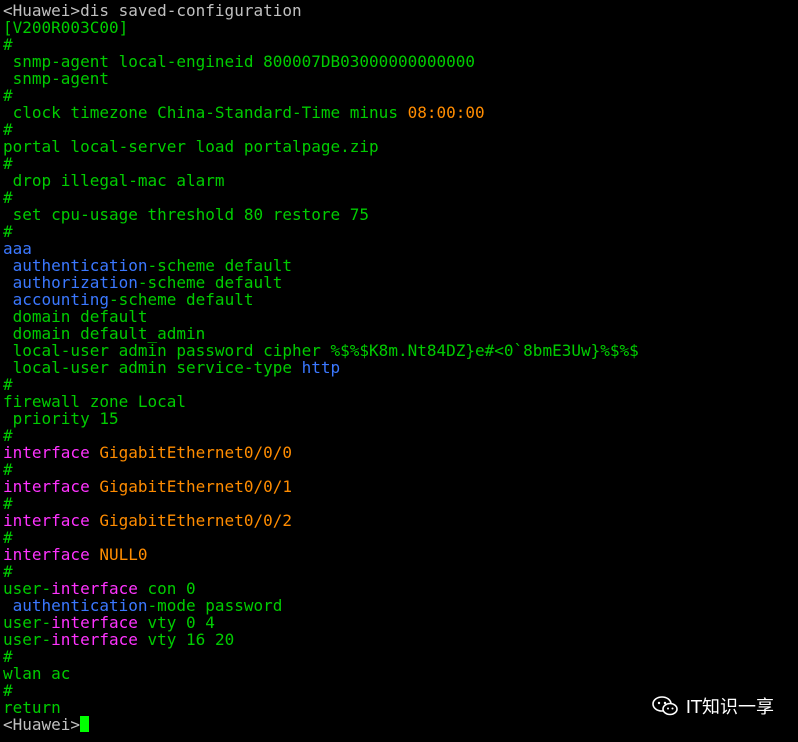  I want to click on terminal-line: user-interface vty 16 20, so click(399, 639).